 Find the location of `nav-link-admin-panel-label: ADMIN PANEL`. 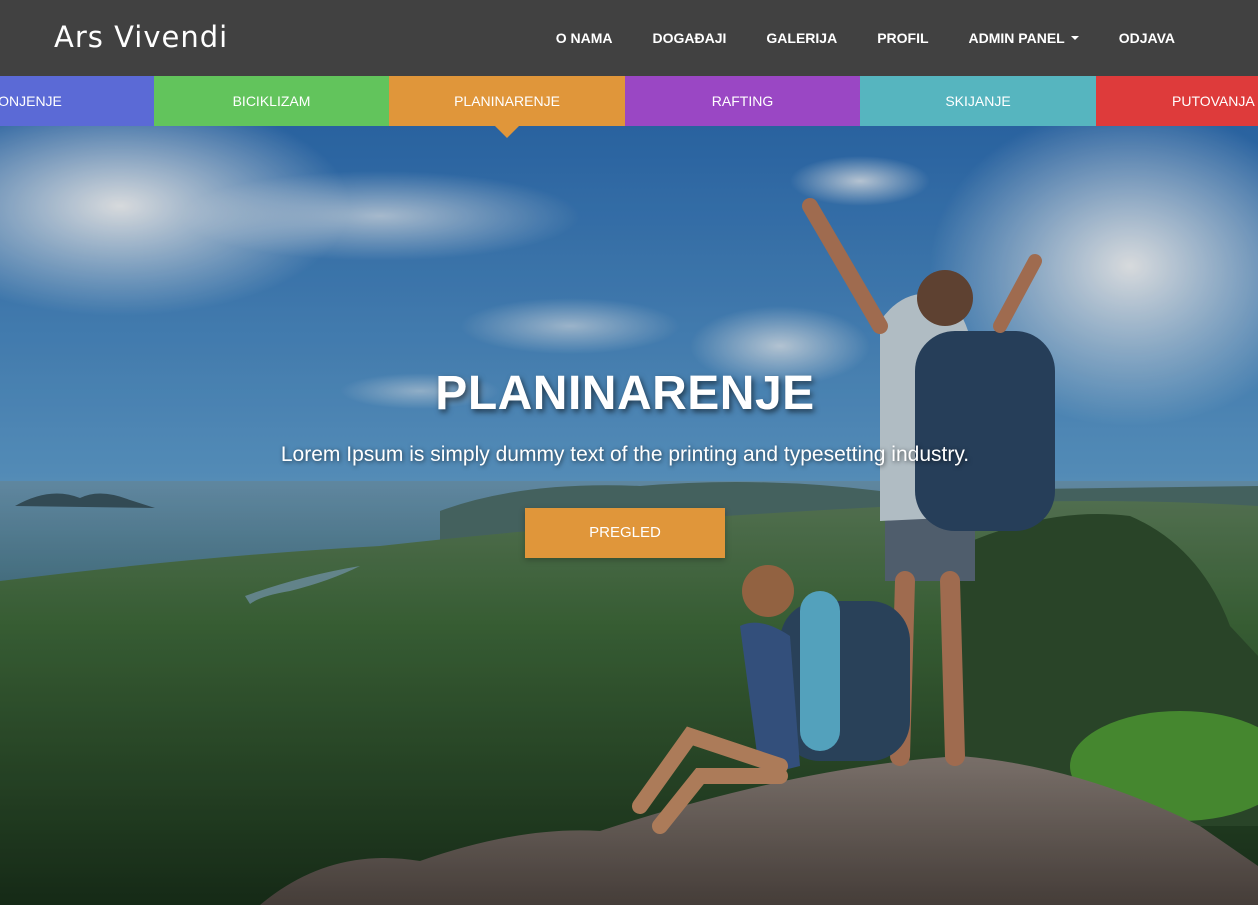

nav-link-admin-panel-label: ADMIN PANEL is located at coordinates (1016, 38).